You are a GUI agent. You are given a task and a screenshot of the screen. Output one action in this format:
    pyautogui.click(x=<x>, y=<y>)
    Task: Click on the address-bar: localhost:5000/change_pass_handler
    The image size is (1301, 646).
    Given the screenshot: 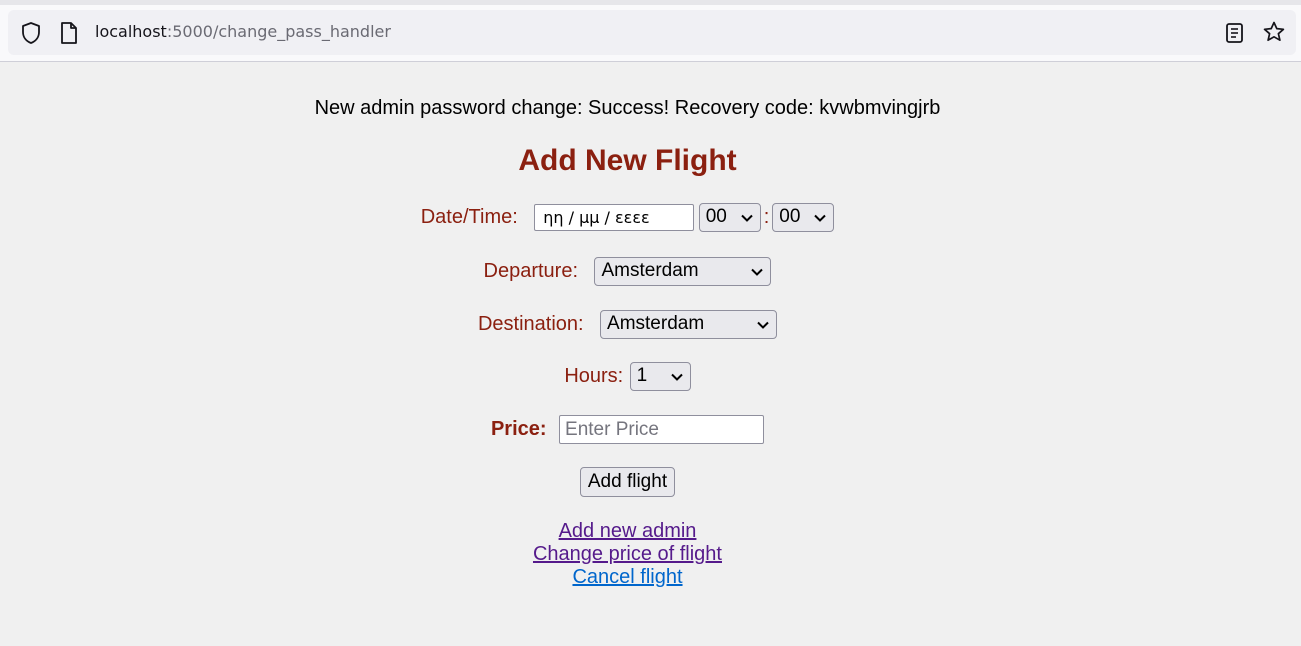 What is the action you would take?
    pyautogui.click(x=652, y=32)
    